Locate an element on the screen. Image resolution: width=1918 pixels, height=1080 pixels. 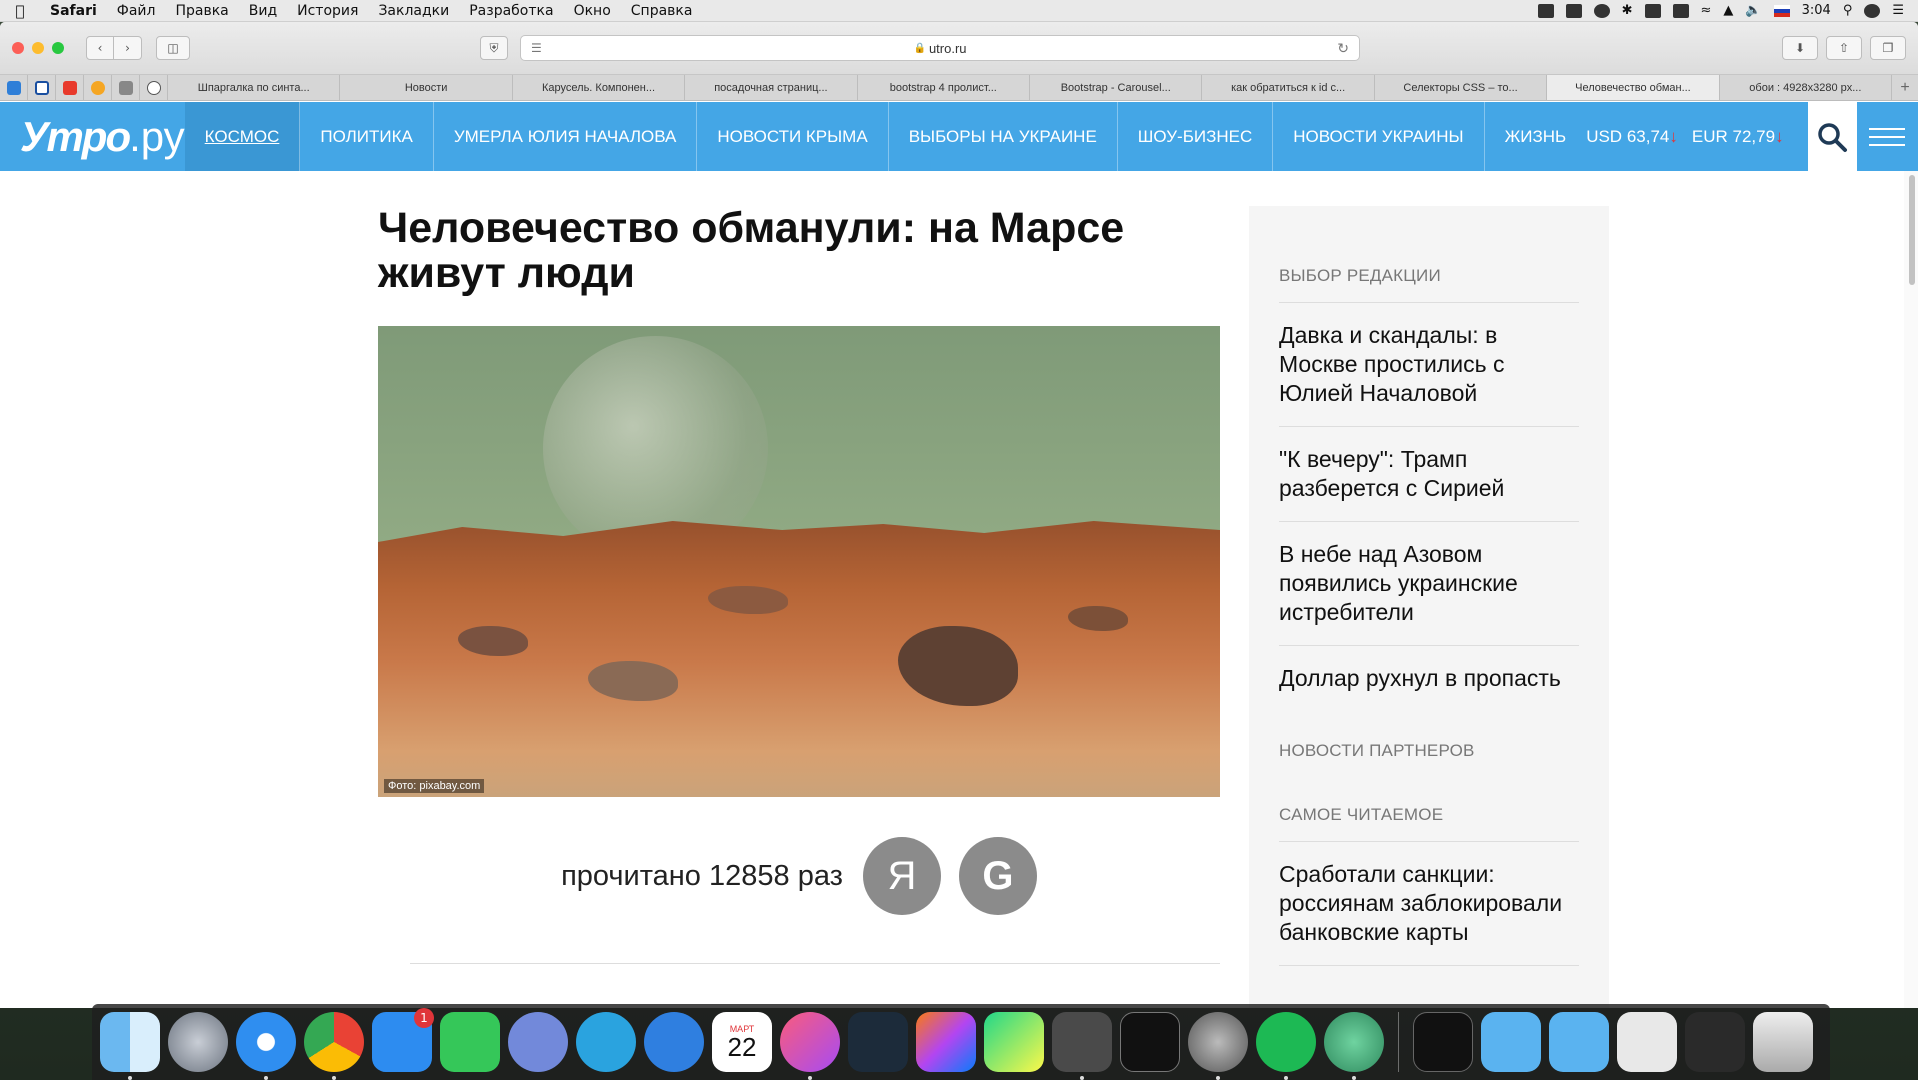
new-tab-button: + is located at coordinates (1905, 87).